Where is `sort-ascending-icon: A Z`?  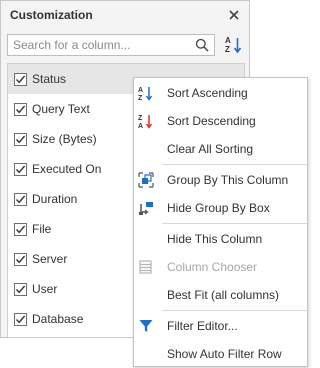
sort-ascending-icon: A Z is located at coordinates (146, 93).